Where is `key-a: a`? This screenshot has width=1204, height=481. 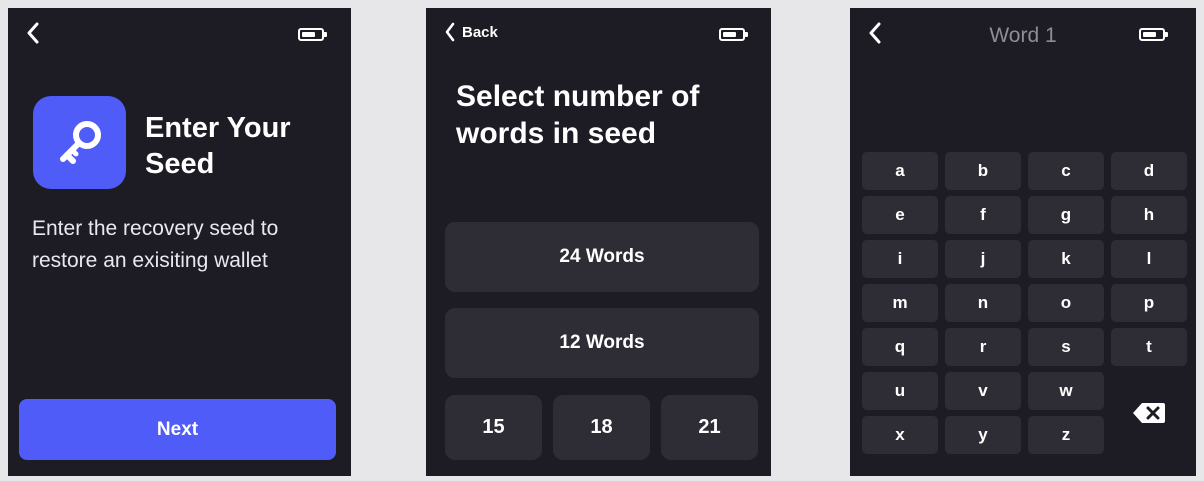
key-a: a is located at coordinates (900, 171).